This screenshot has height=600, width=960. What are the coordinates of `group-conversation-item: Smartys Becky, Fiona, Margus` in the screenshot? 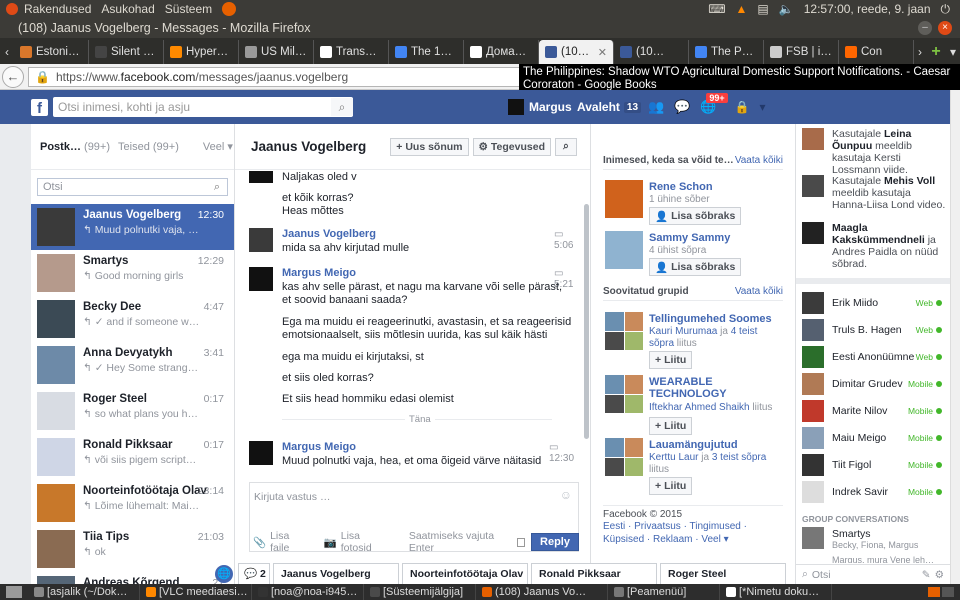 It's located at (874, 540).